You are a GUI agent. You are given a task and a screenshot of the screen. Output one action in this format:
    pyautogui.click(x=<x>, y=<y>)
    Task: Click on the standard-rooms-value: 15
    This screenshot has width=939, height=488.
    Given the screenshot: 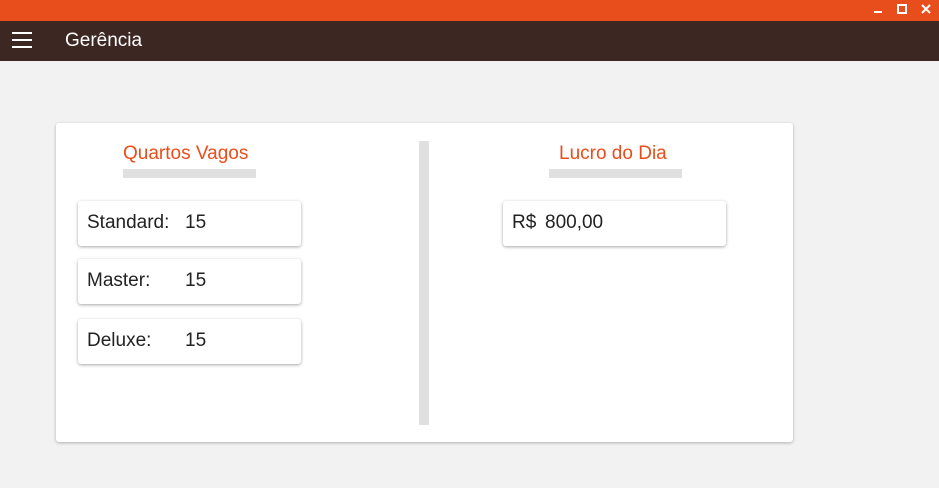 What is the action you would take?
    pyautogui.click(x=196, y=222)
    